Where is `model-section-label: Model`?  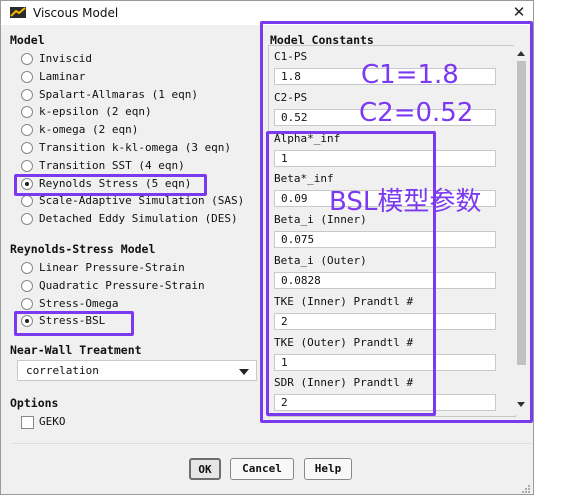 model-section-label: Model is located at coordinates (27, 40).